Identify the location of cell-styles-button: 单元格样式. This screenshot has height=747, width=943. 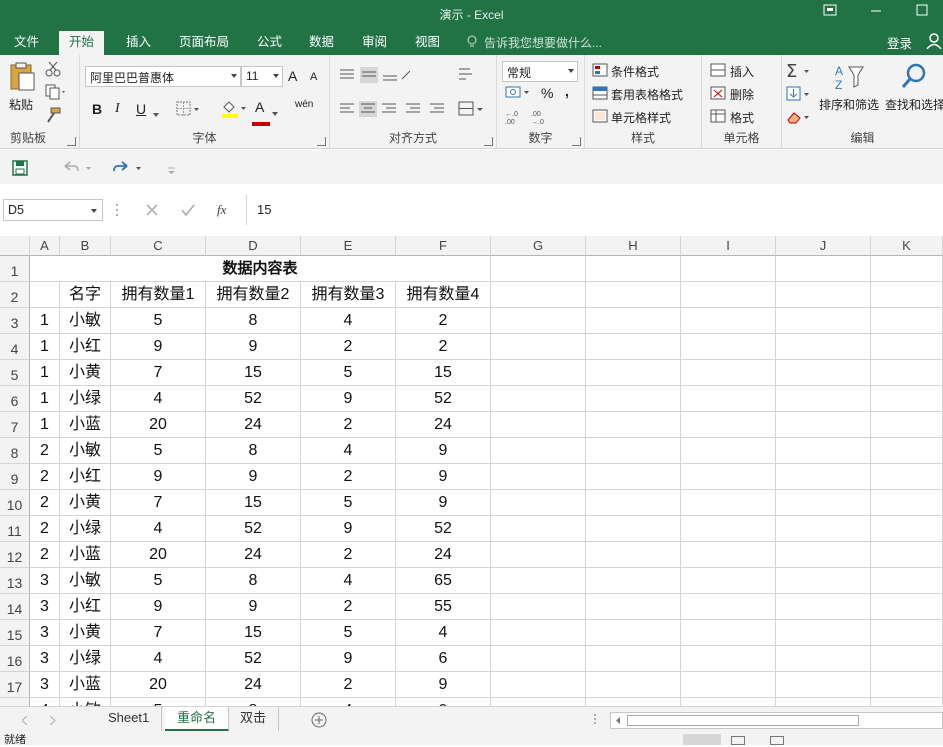
(641, 117).